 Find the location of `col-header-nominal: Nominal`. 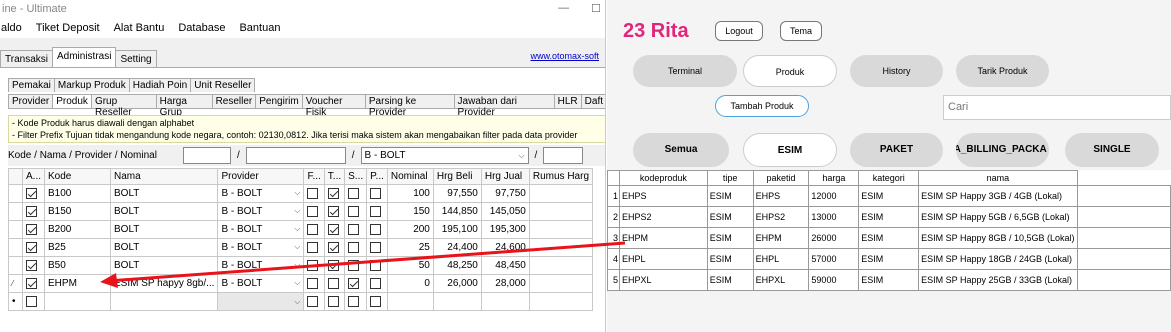

col-header-nominal: Nominal is located at coordinates (410, 176).